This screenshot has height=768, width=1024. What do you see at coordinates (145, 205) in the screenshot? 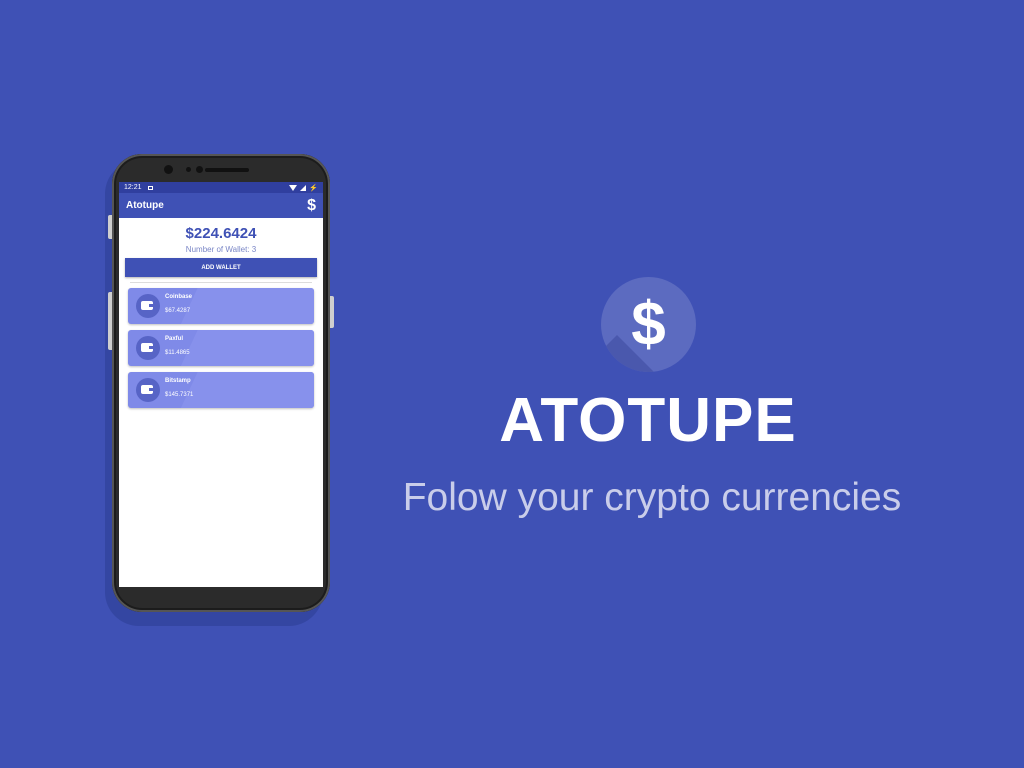
I see `app-title: Atotupe` at bounding box center [145, 205].